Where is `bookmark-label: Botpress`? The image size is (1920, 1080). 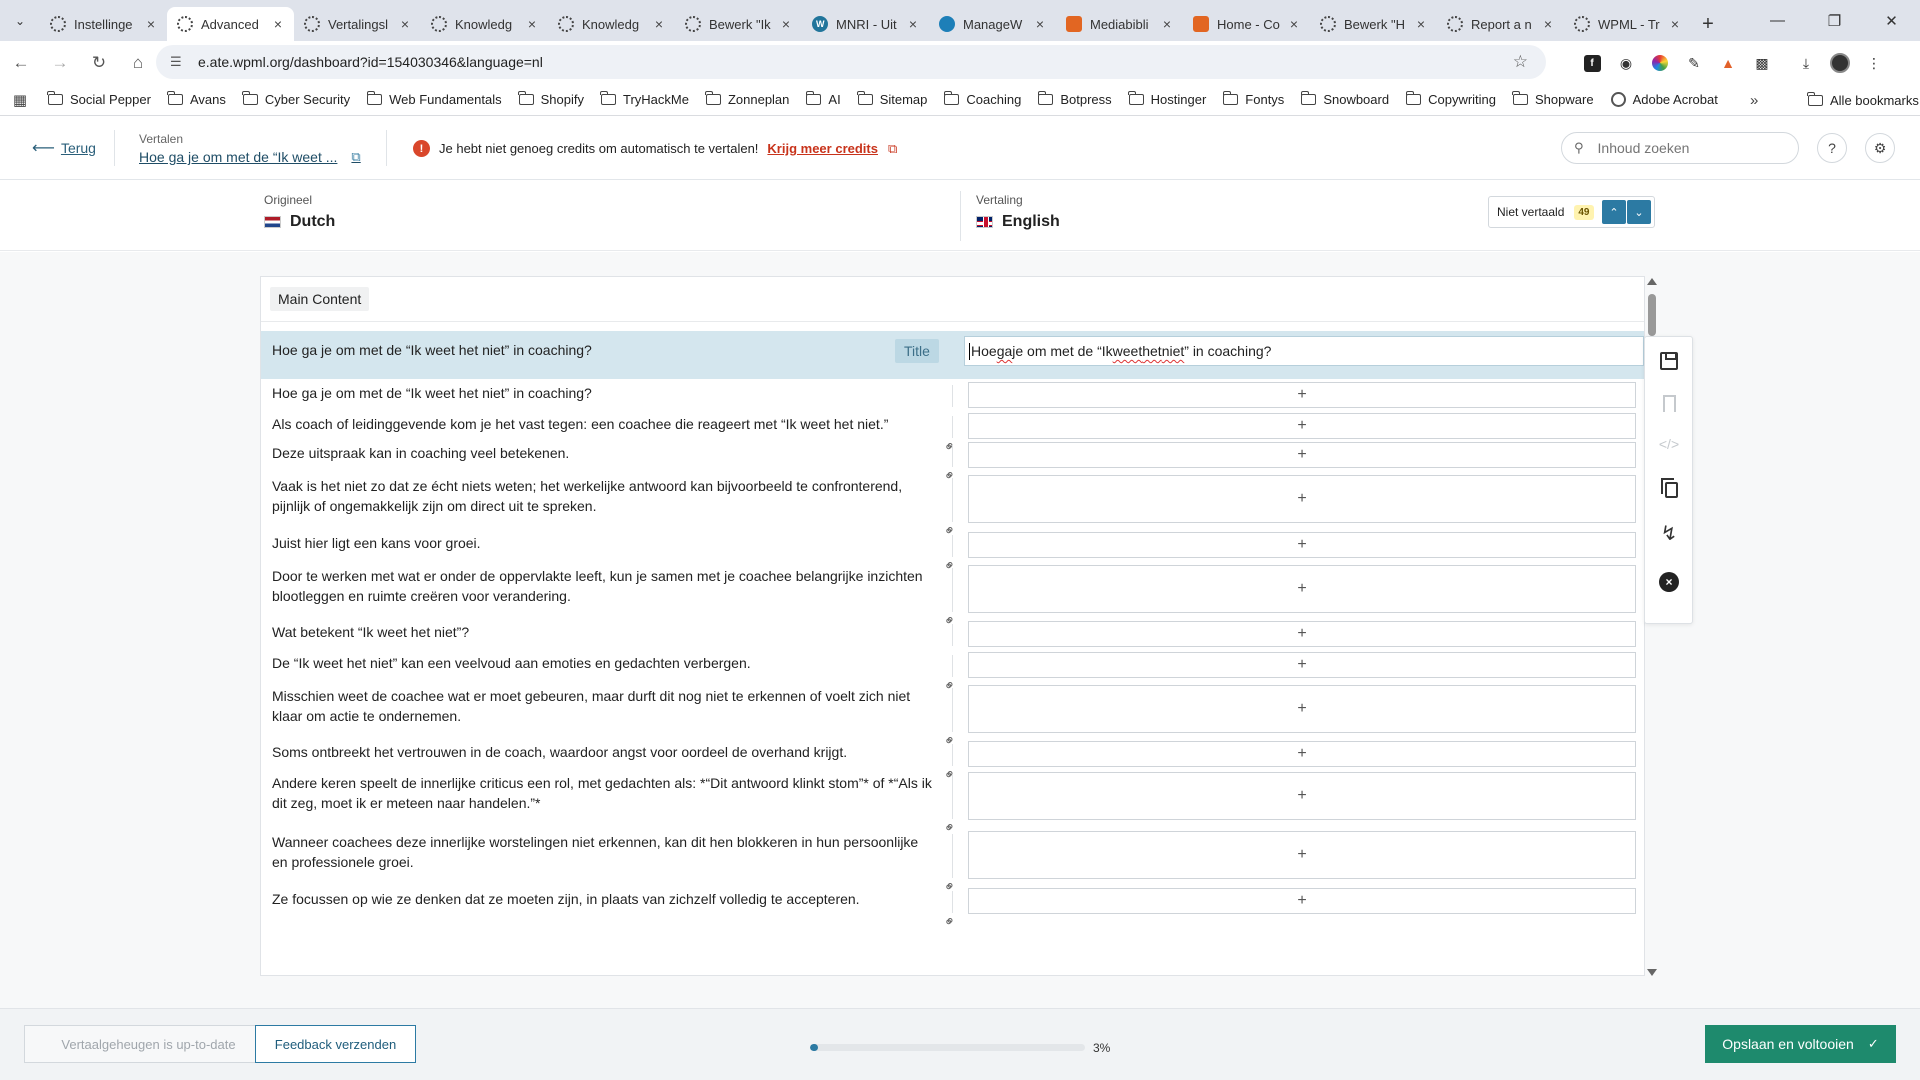
bookmark-label: Botpress is located at coordinates (1085, 99).